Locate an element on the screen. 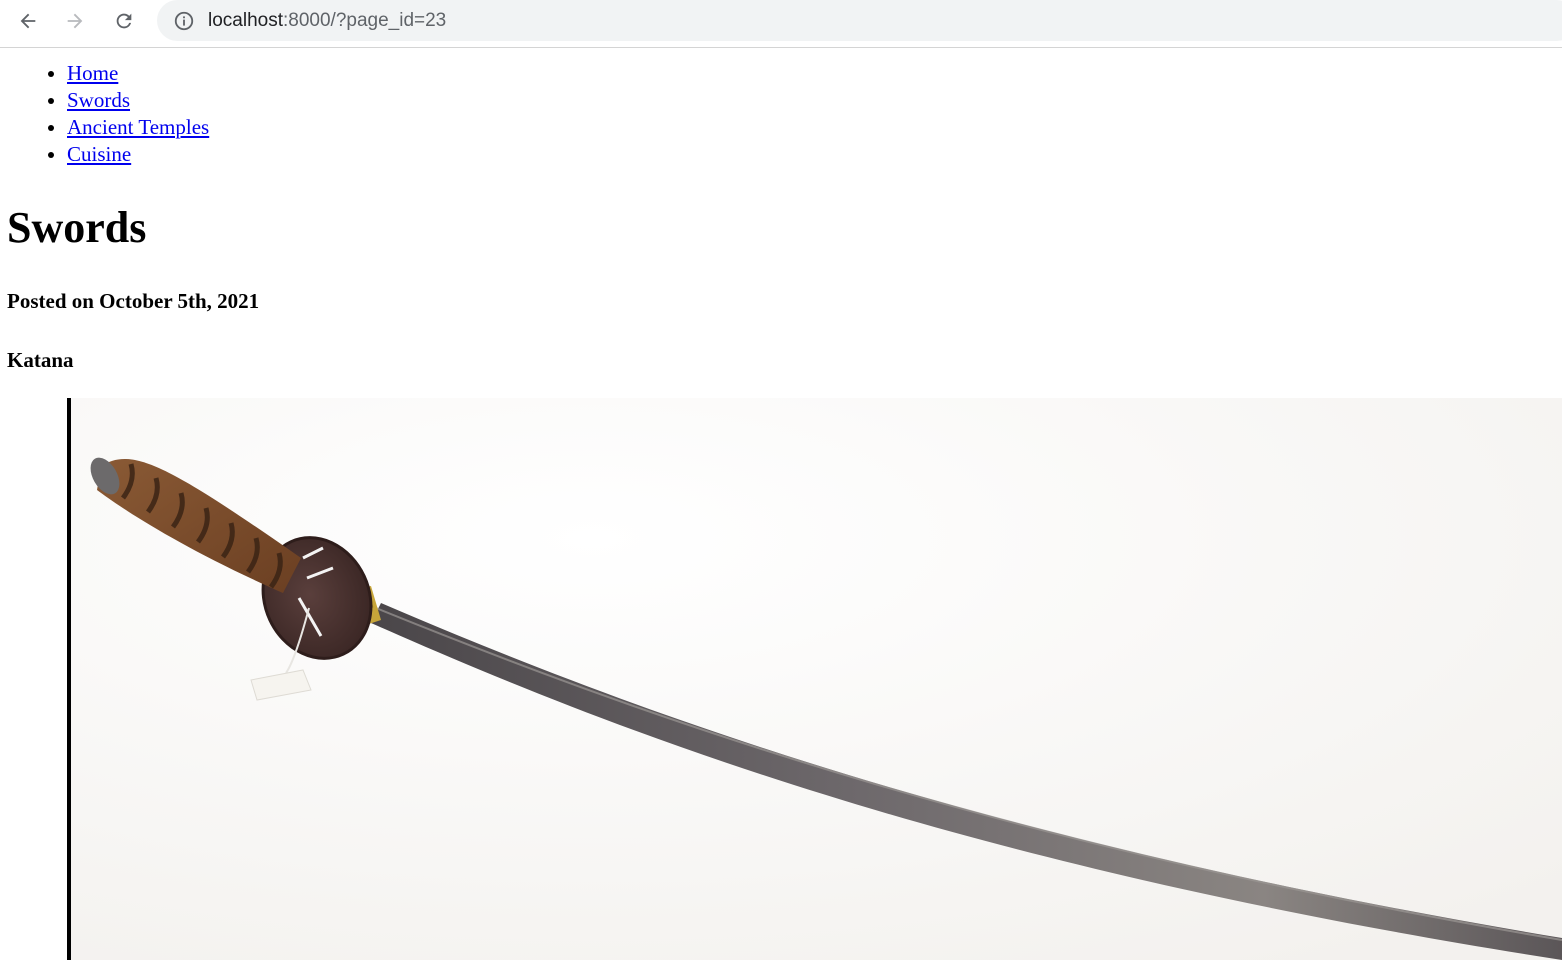  page-title: Swords is located at coordinates (77, 227).